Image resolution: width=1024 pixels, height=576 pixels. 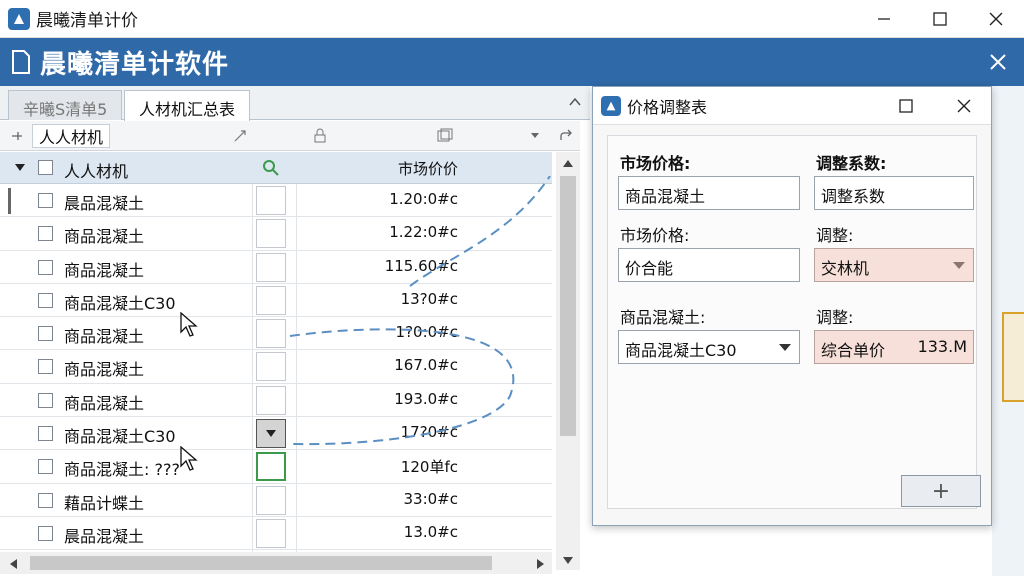 What do you see at coordinates (792, 106) in the screenshot?
I see `dialog-titlebar: 价格调整表` at bounding box center [792, 106].